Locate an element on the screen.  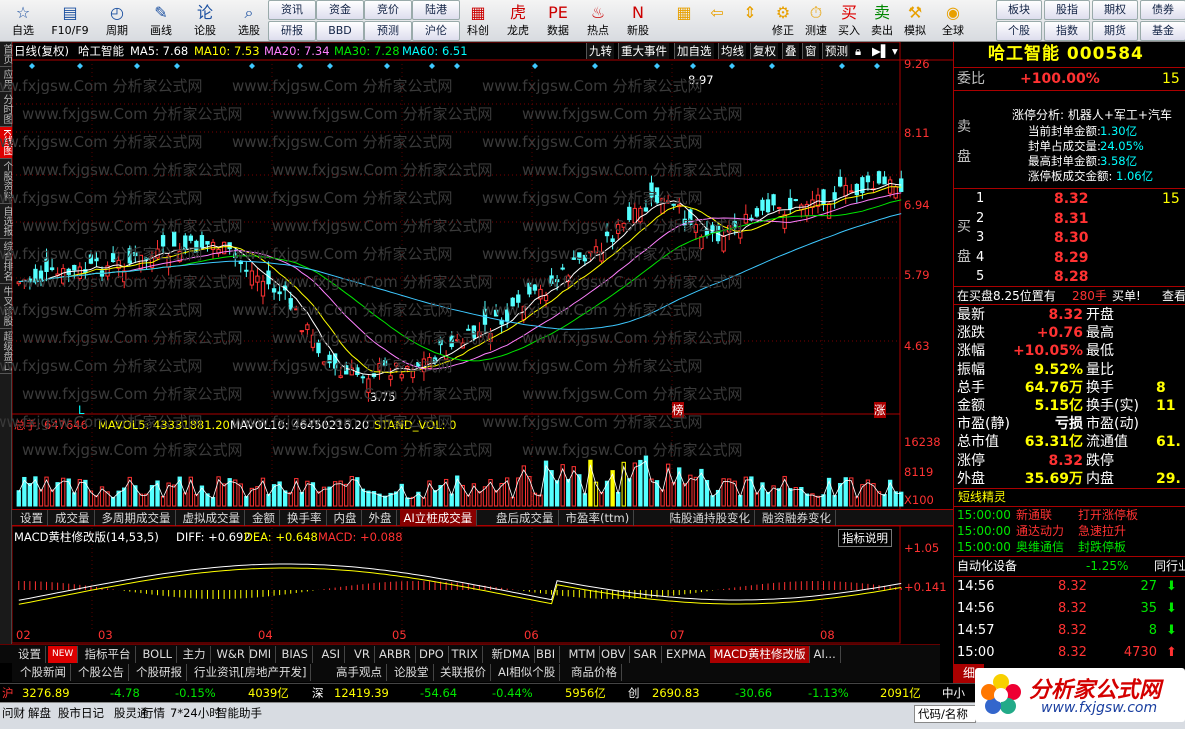
toolbar-small-button-5: BBD is located at coordinates (340, 31).